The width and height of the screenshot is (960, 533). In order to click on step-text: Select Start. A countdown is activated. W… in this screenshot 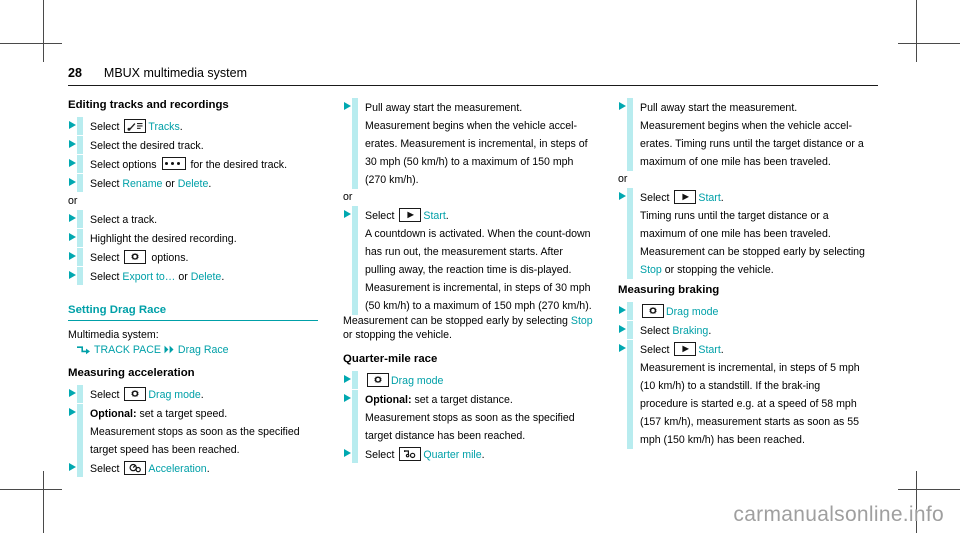, I will do `click(478, 260)`.